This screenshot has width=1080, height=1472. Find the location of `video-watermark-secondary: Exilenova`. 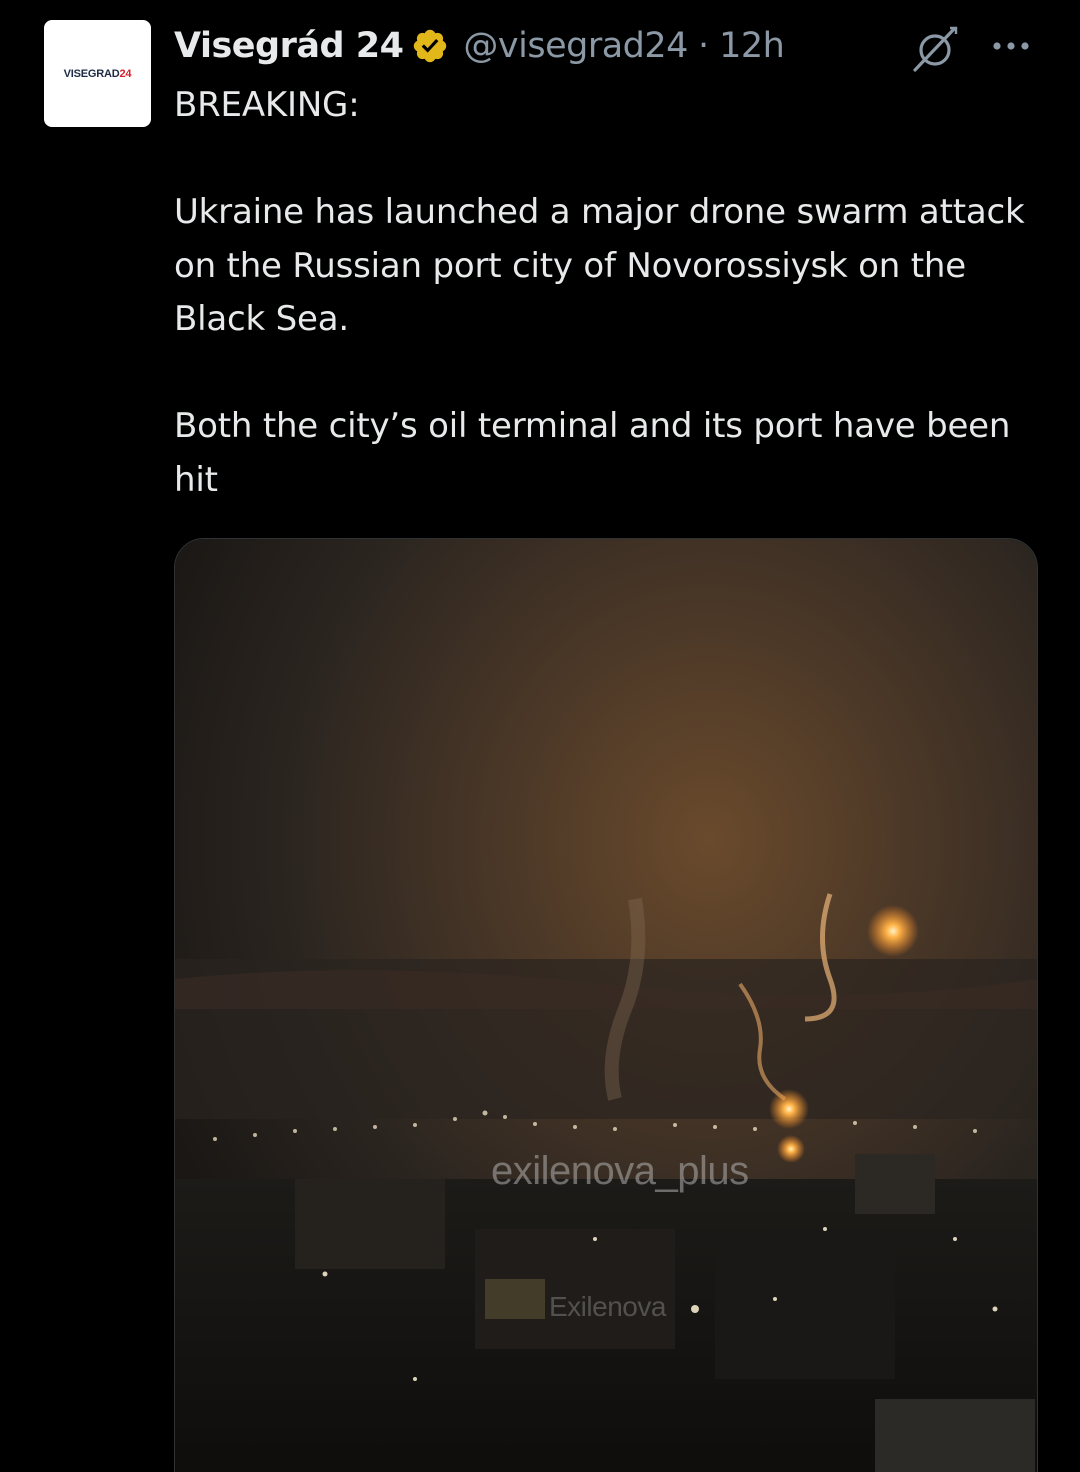

video-watermark-secondary: Exilenova is located at coordinates (607, 1306).